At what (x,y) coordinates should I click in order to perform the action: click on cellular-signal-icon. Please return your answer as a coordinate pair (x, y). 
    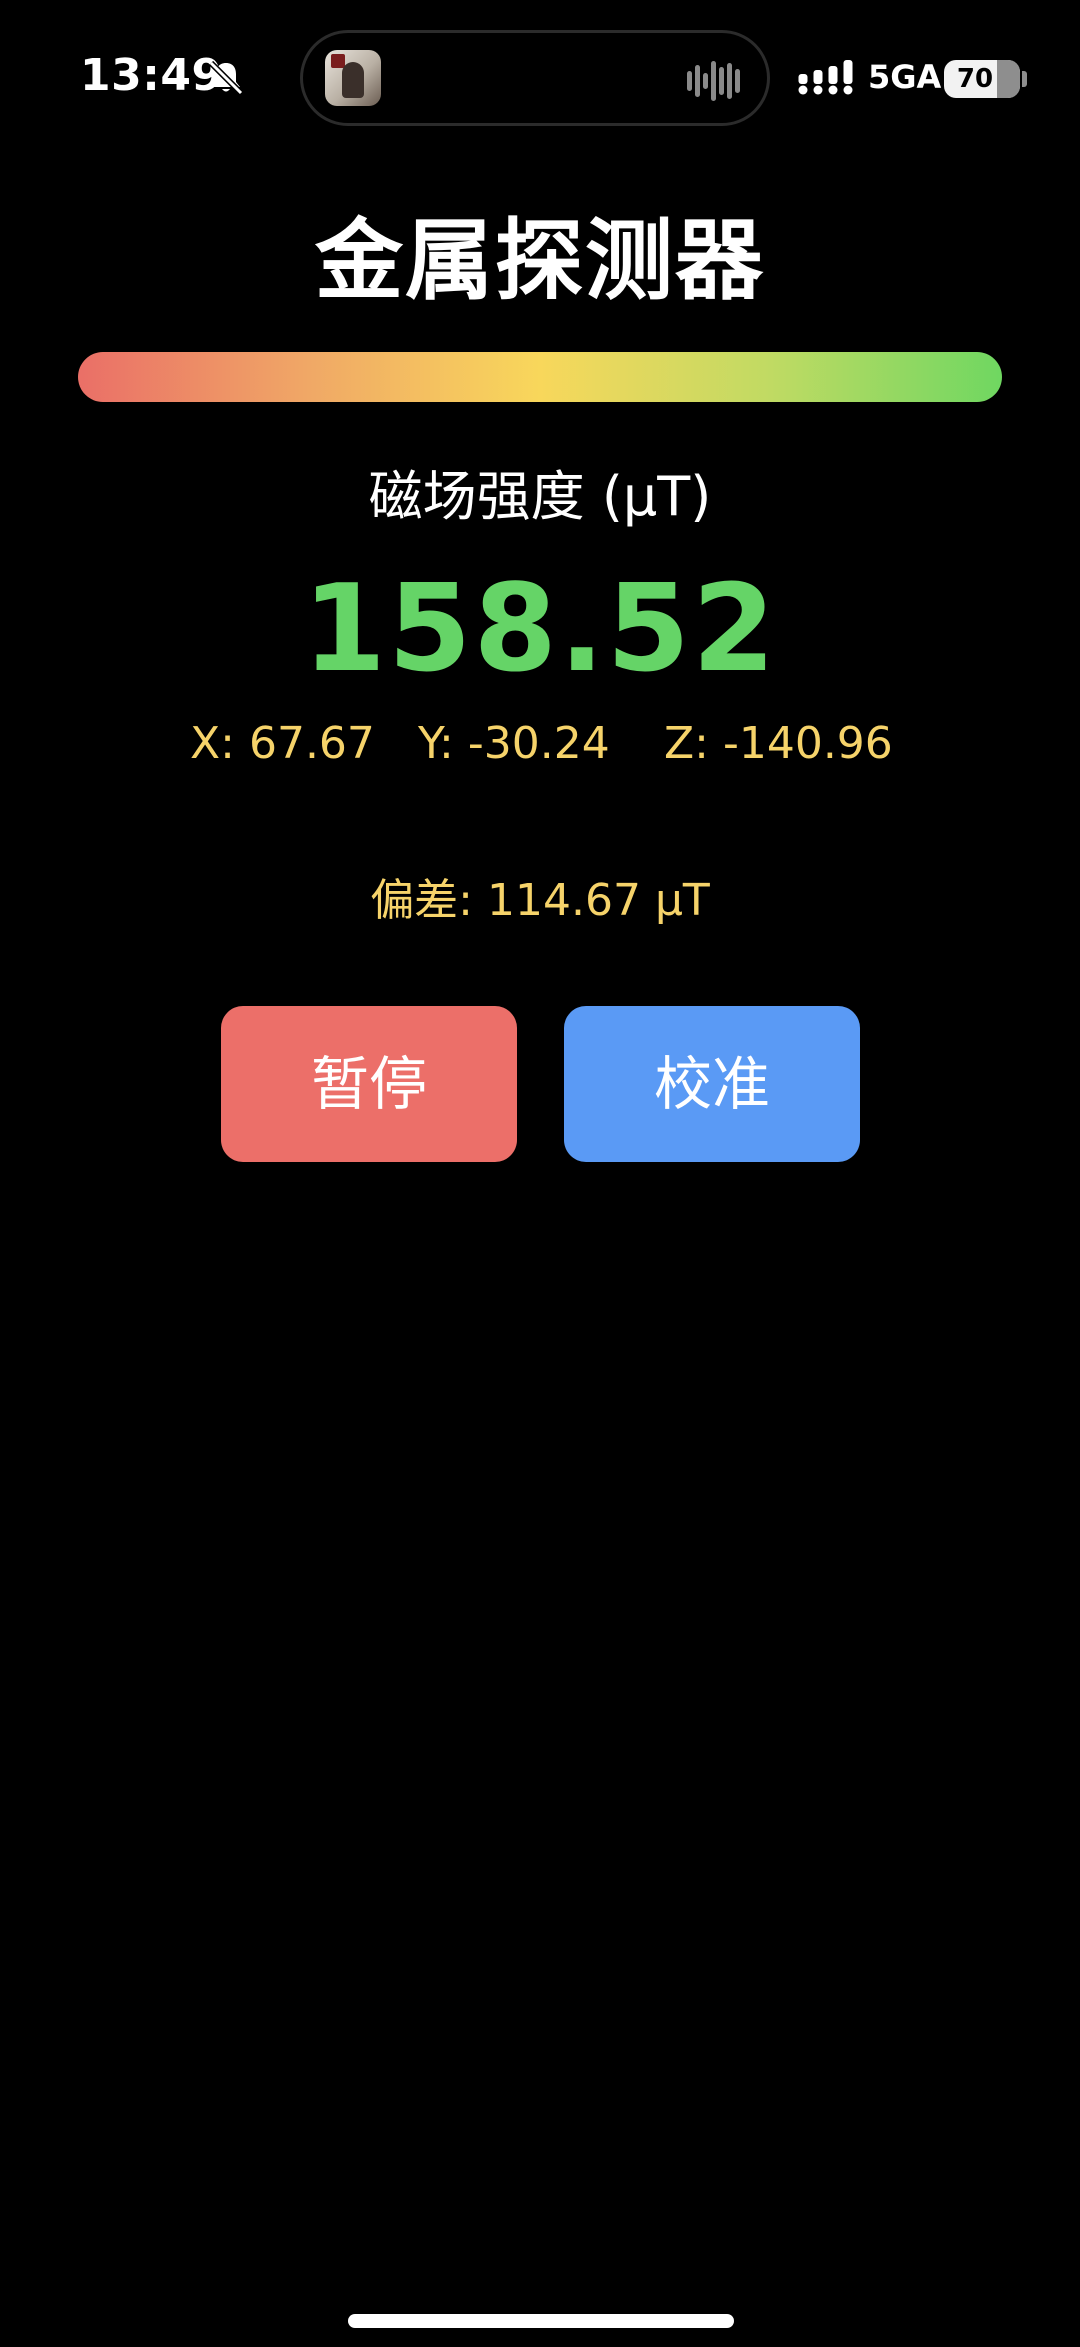
    Looking at the image, I should click on (825, 77).